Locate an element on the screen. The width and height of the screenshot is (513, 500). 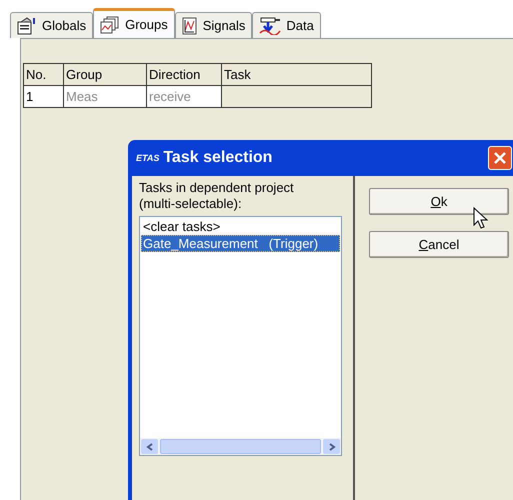
horizontal-scrollbar is located at coordinates (240, 446).